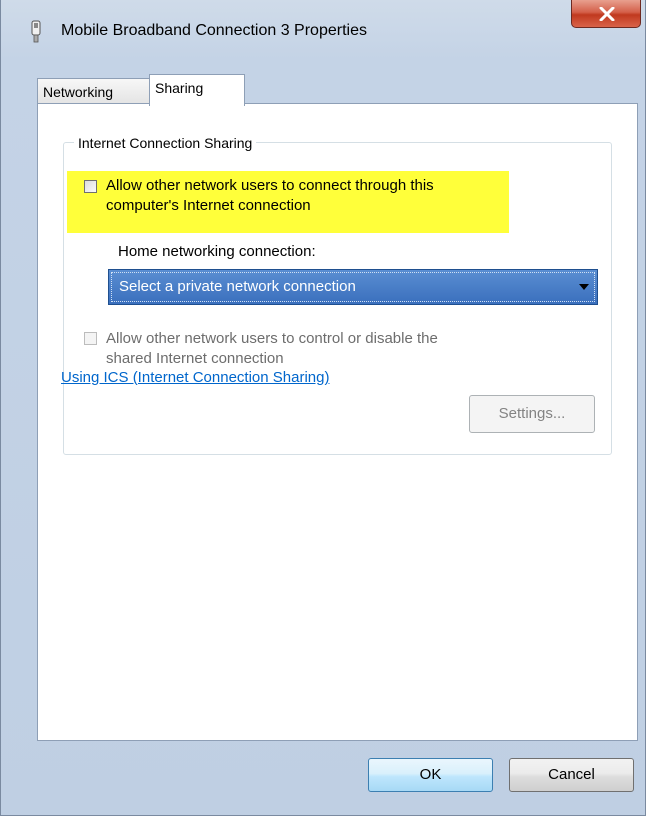  What do you see at coordinates (165, 143) in the screenshot?
I see `ics-group-label: Internet Connection Sharing` at bounding box center [165, 143].